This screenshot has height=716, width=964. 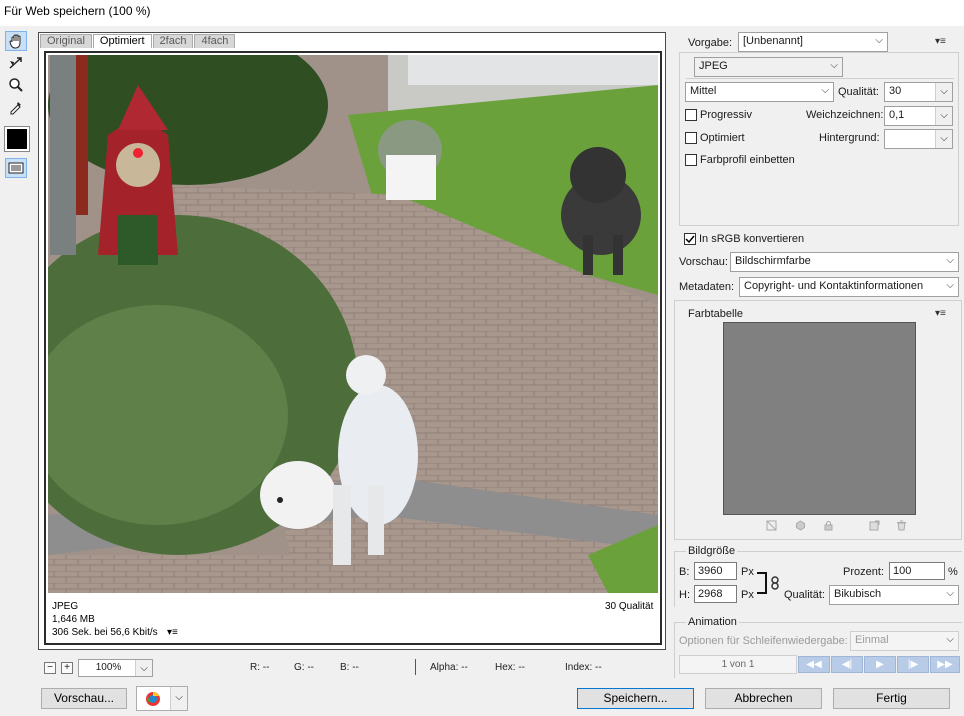 What do you see at coordinates (105, 632) in the screenshot?
I see `preview-download-time: 306 Sek. bei 56,6 Kbit/s` at bounding box center [105, 632].